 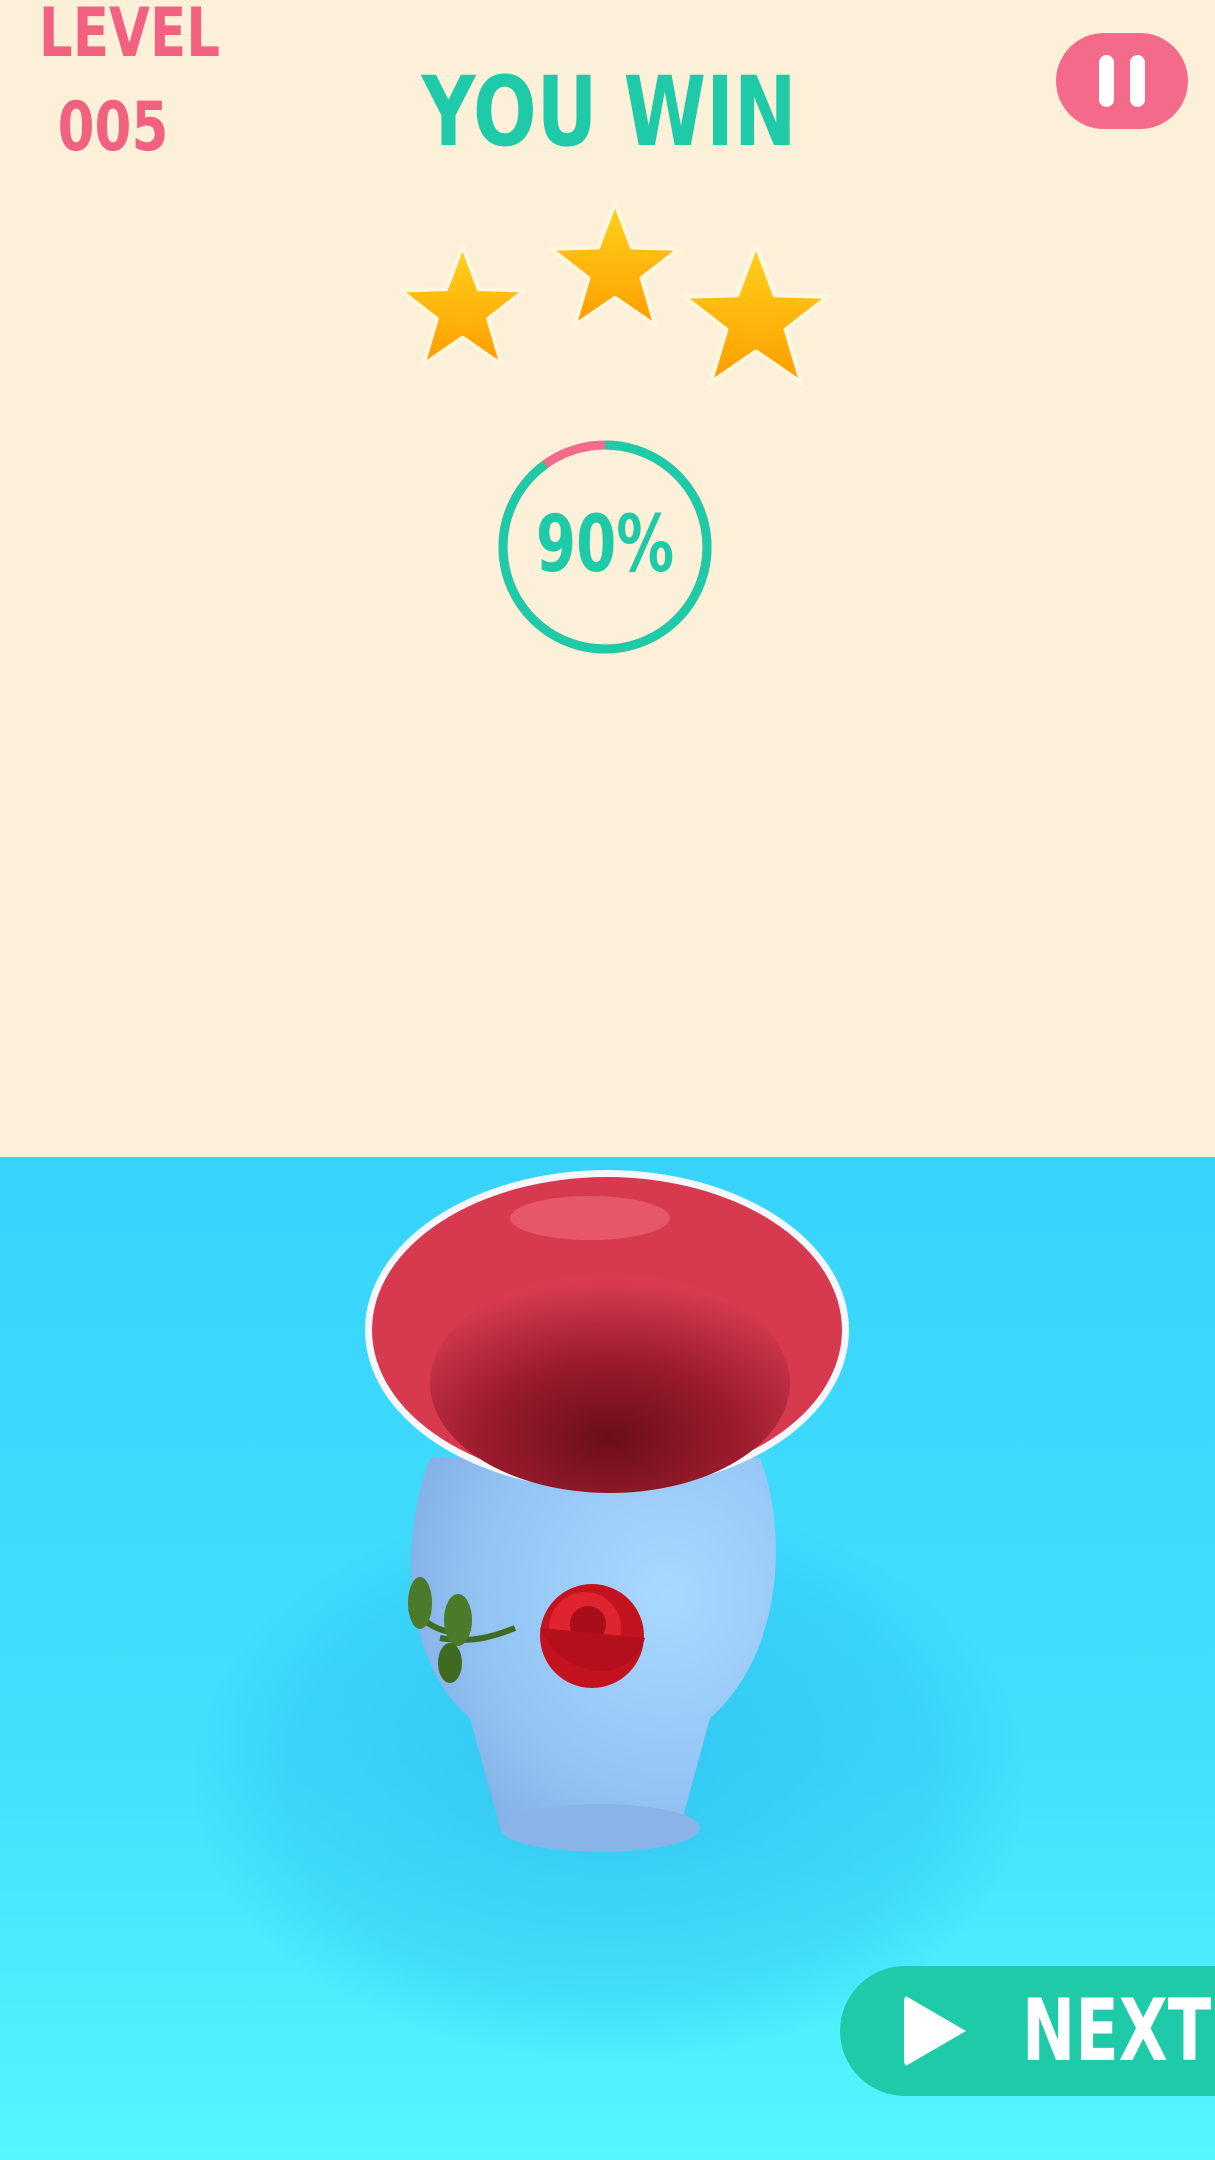 What do you see at coordinates (605, 545) in the screenshot?
I see `progress-percentage: 90%` at bounding box center [605, 545].